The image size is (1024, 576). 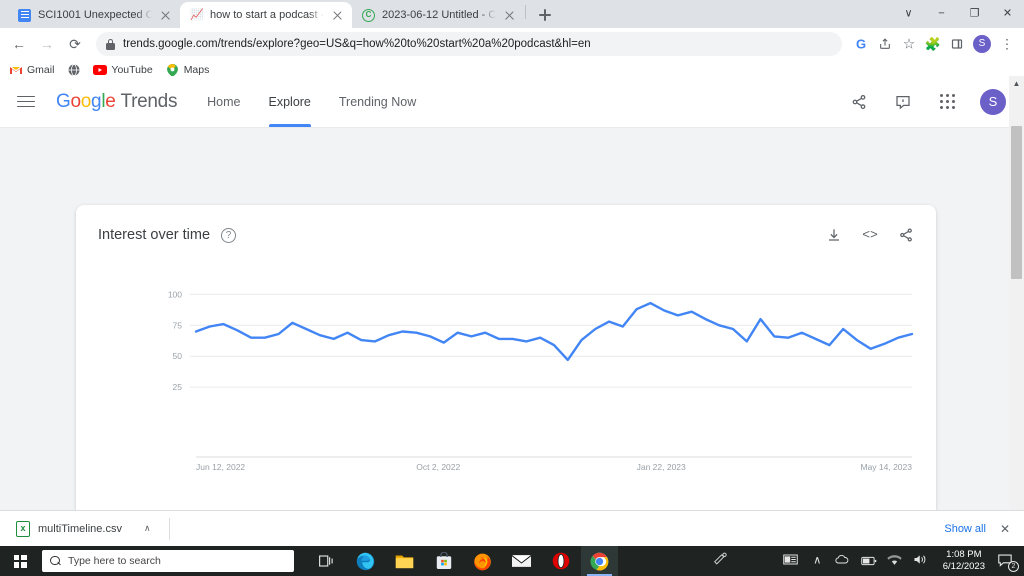 What do you see at coordinates (27, 102) in the screenshot?
I see `hamburger-menu-icon` at bounding box center [27, 102].